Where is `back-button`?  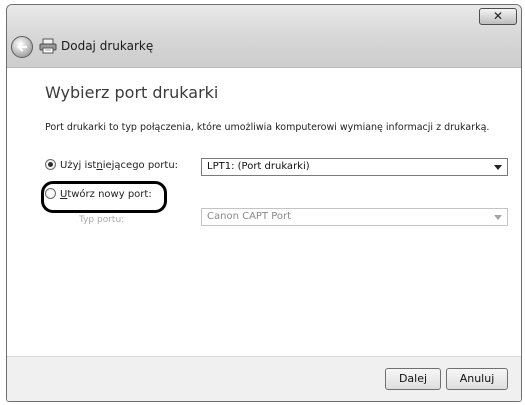 back-button is located at coordinates (22, 47).